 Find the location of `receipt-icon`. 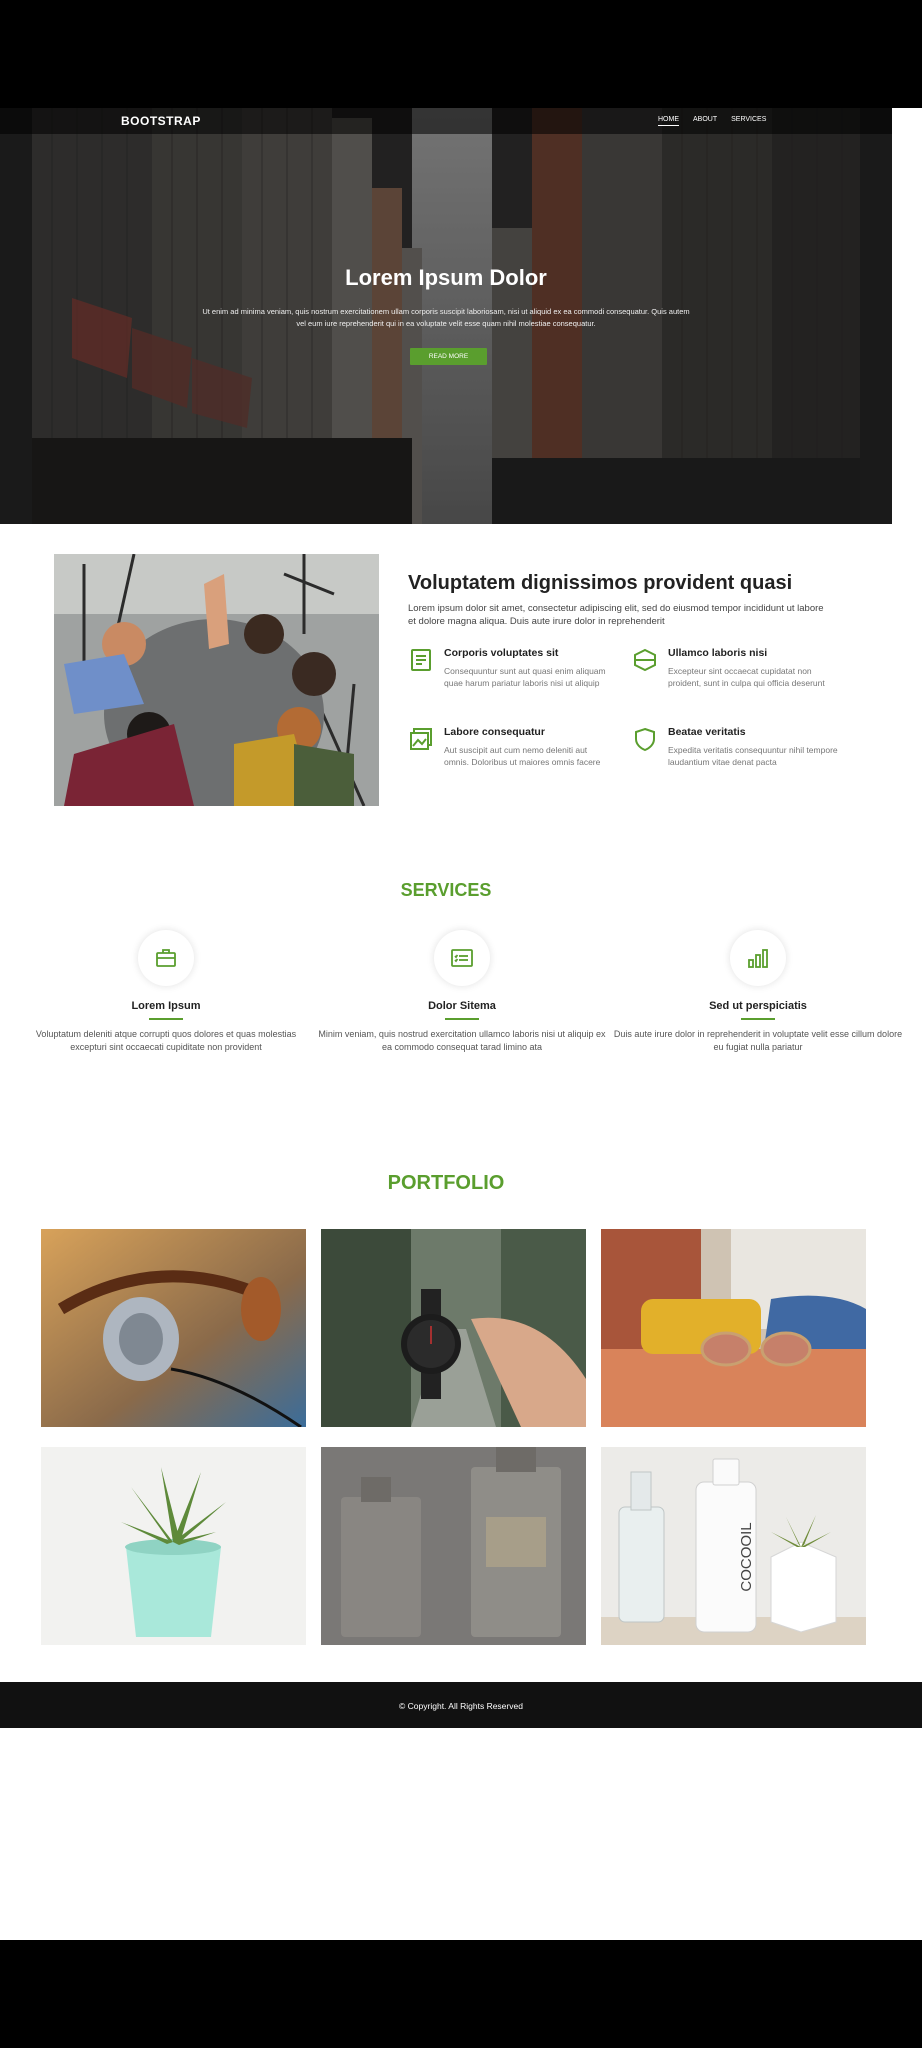

receipt-icon is located at coordinates (421, 660).